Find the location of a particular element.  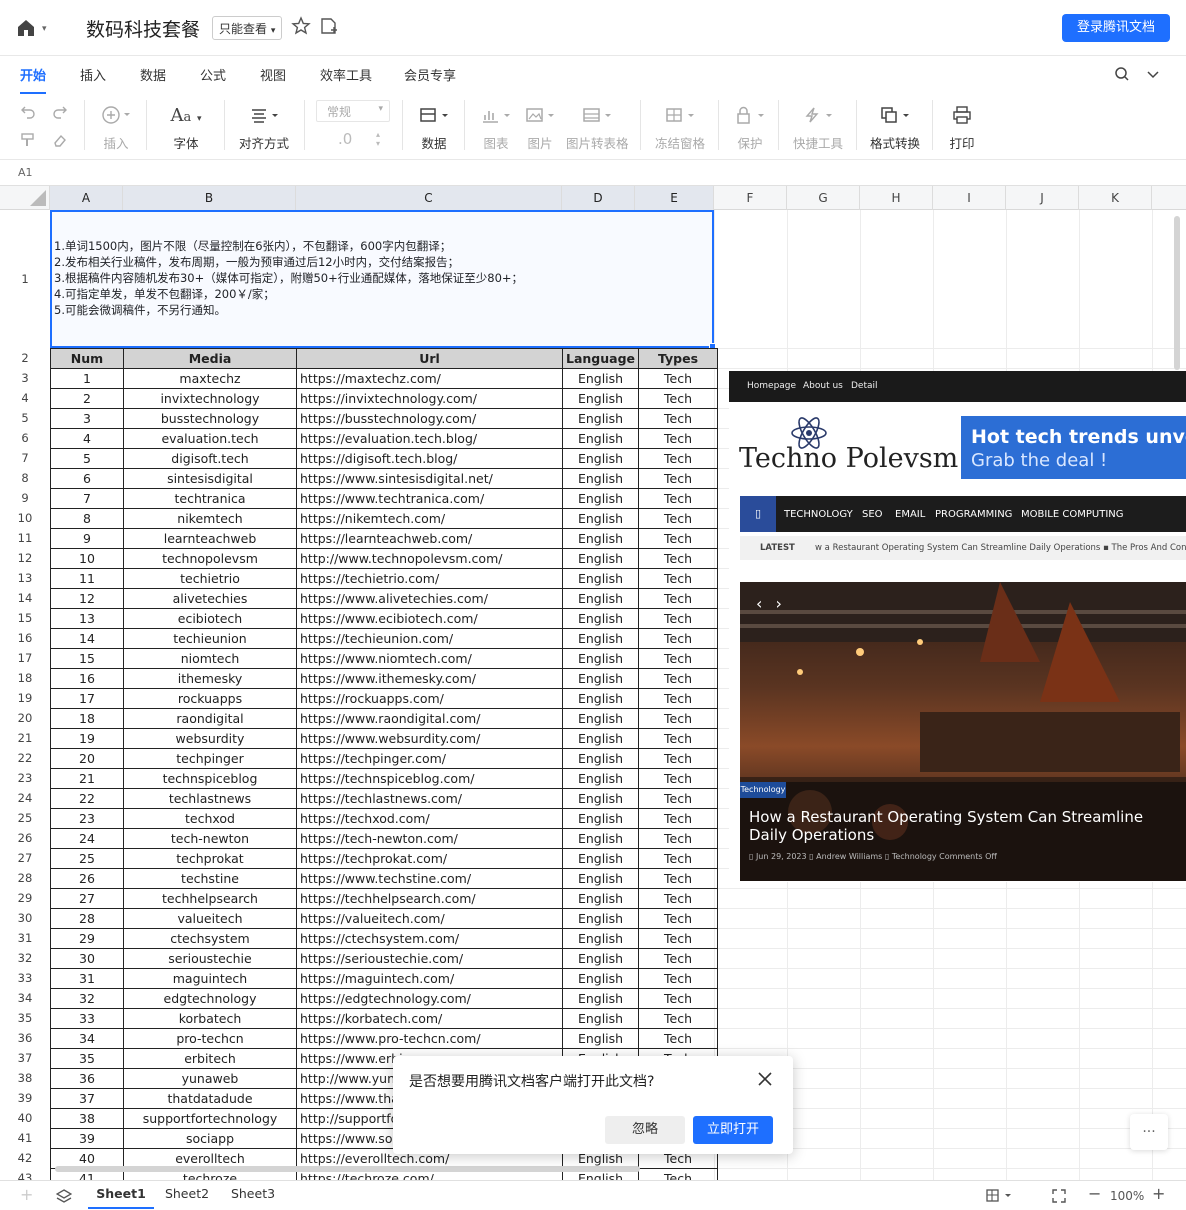

table-cell: 13 is located at coordinates (87, 618).